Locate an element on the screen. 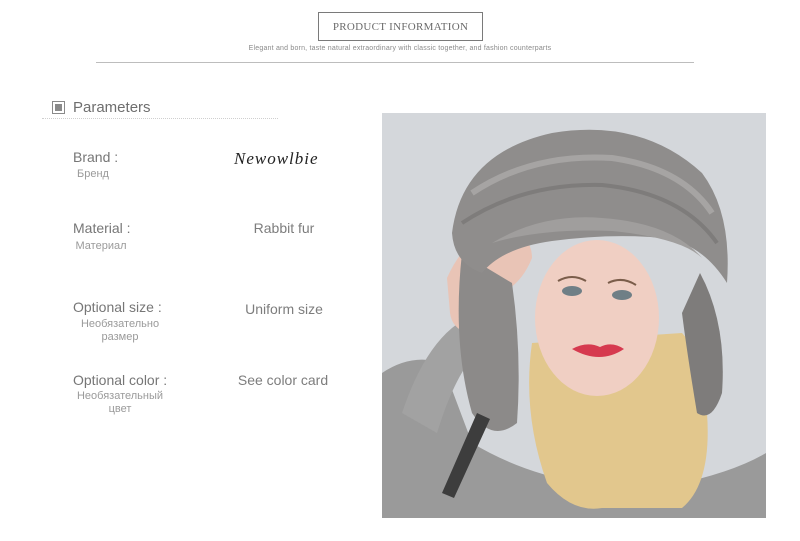  square-bullet-icon is located at coordinates (58, 107).